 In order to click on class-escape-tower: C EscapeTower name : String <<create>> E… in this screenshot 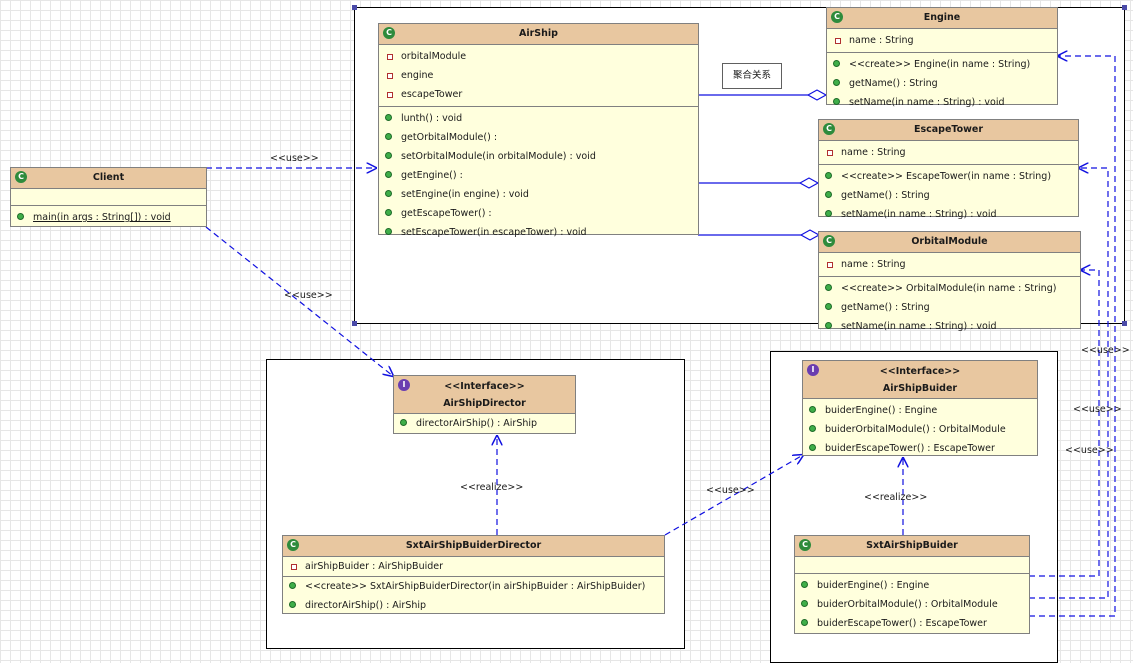, I will do `click(948, 169)`.